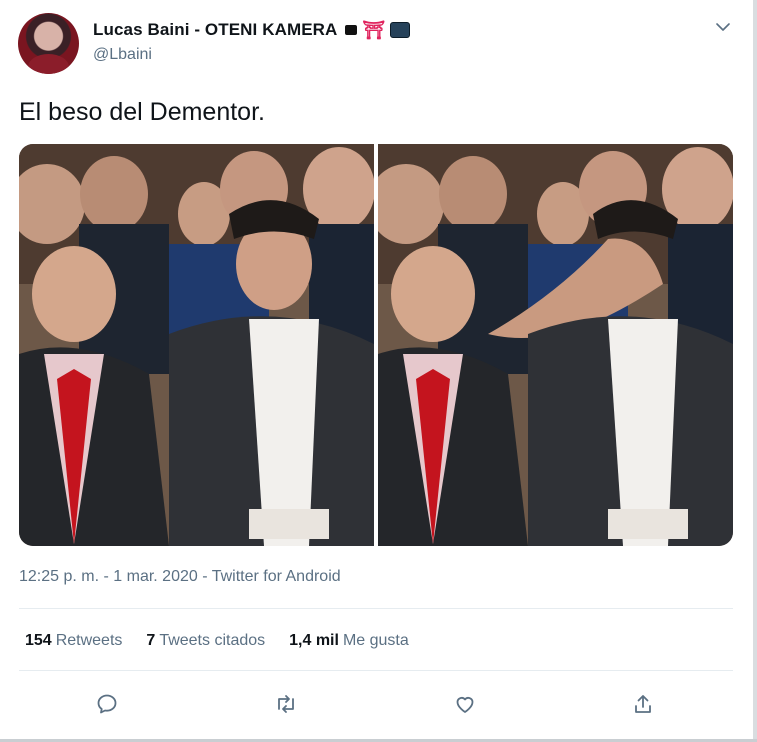 This screenshot has width=757, height=742. I want to click on camera-emoji-icon, so click(351, 30).